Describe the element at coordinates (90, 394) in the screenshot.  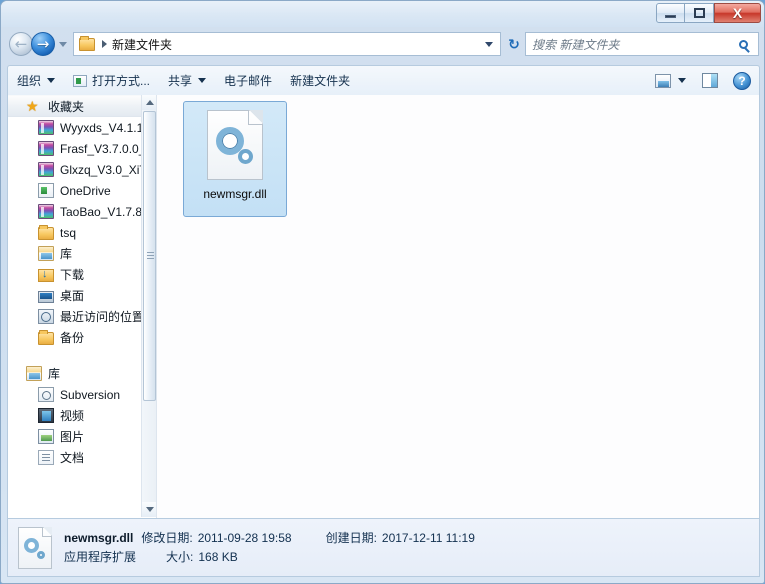
I see `sidebar-item-label: Subversion` at that location.